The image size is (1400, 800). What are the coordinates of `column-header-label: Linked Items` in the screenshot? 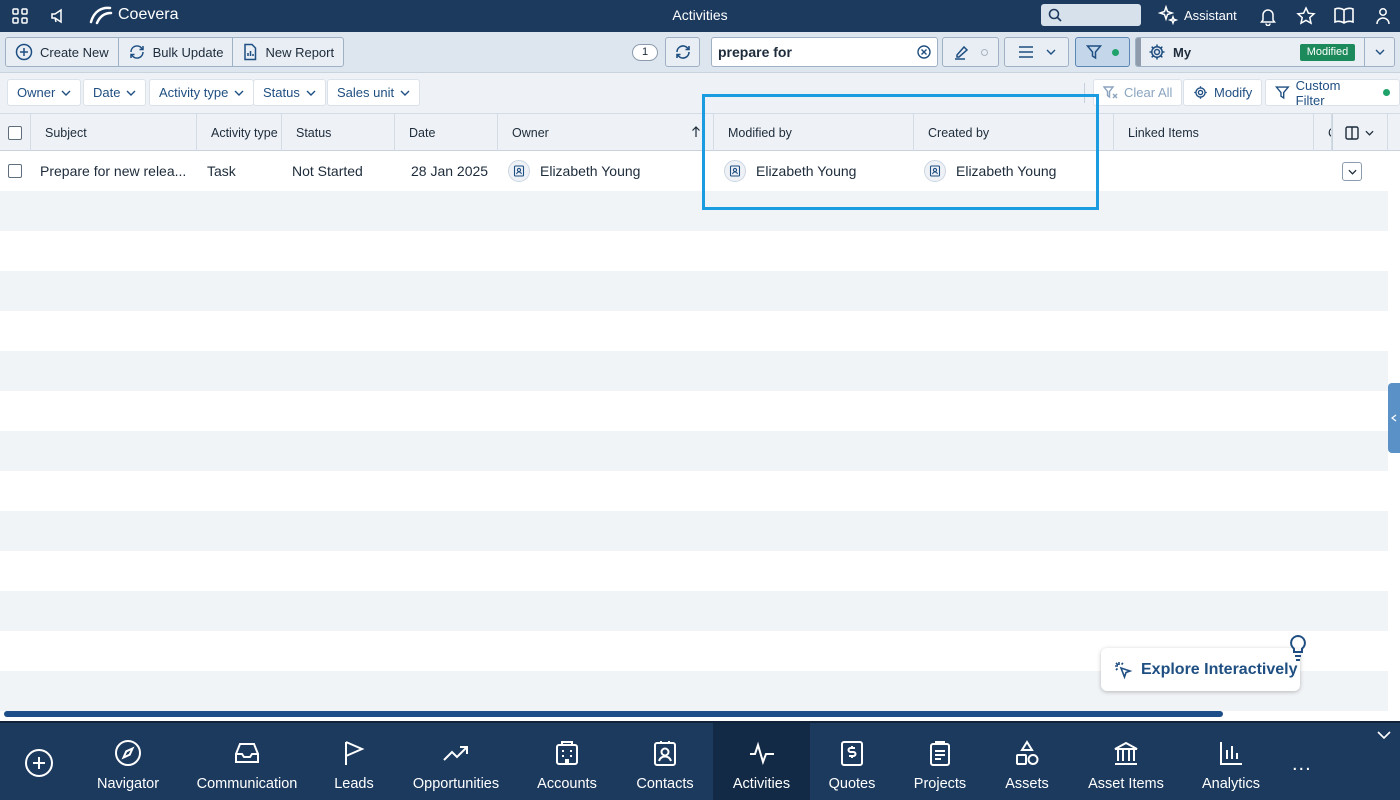 It's located at (1163, 132).